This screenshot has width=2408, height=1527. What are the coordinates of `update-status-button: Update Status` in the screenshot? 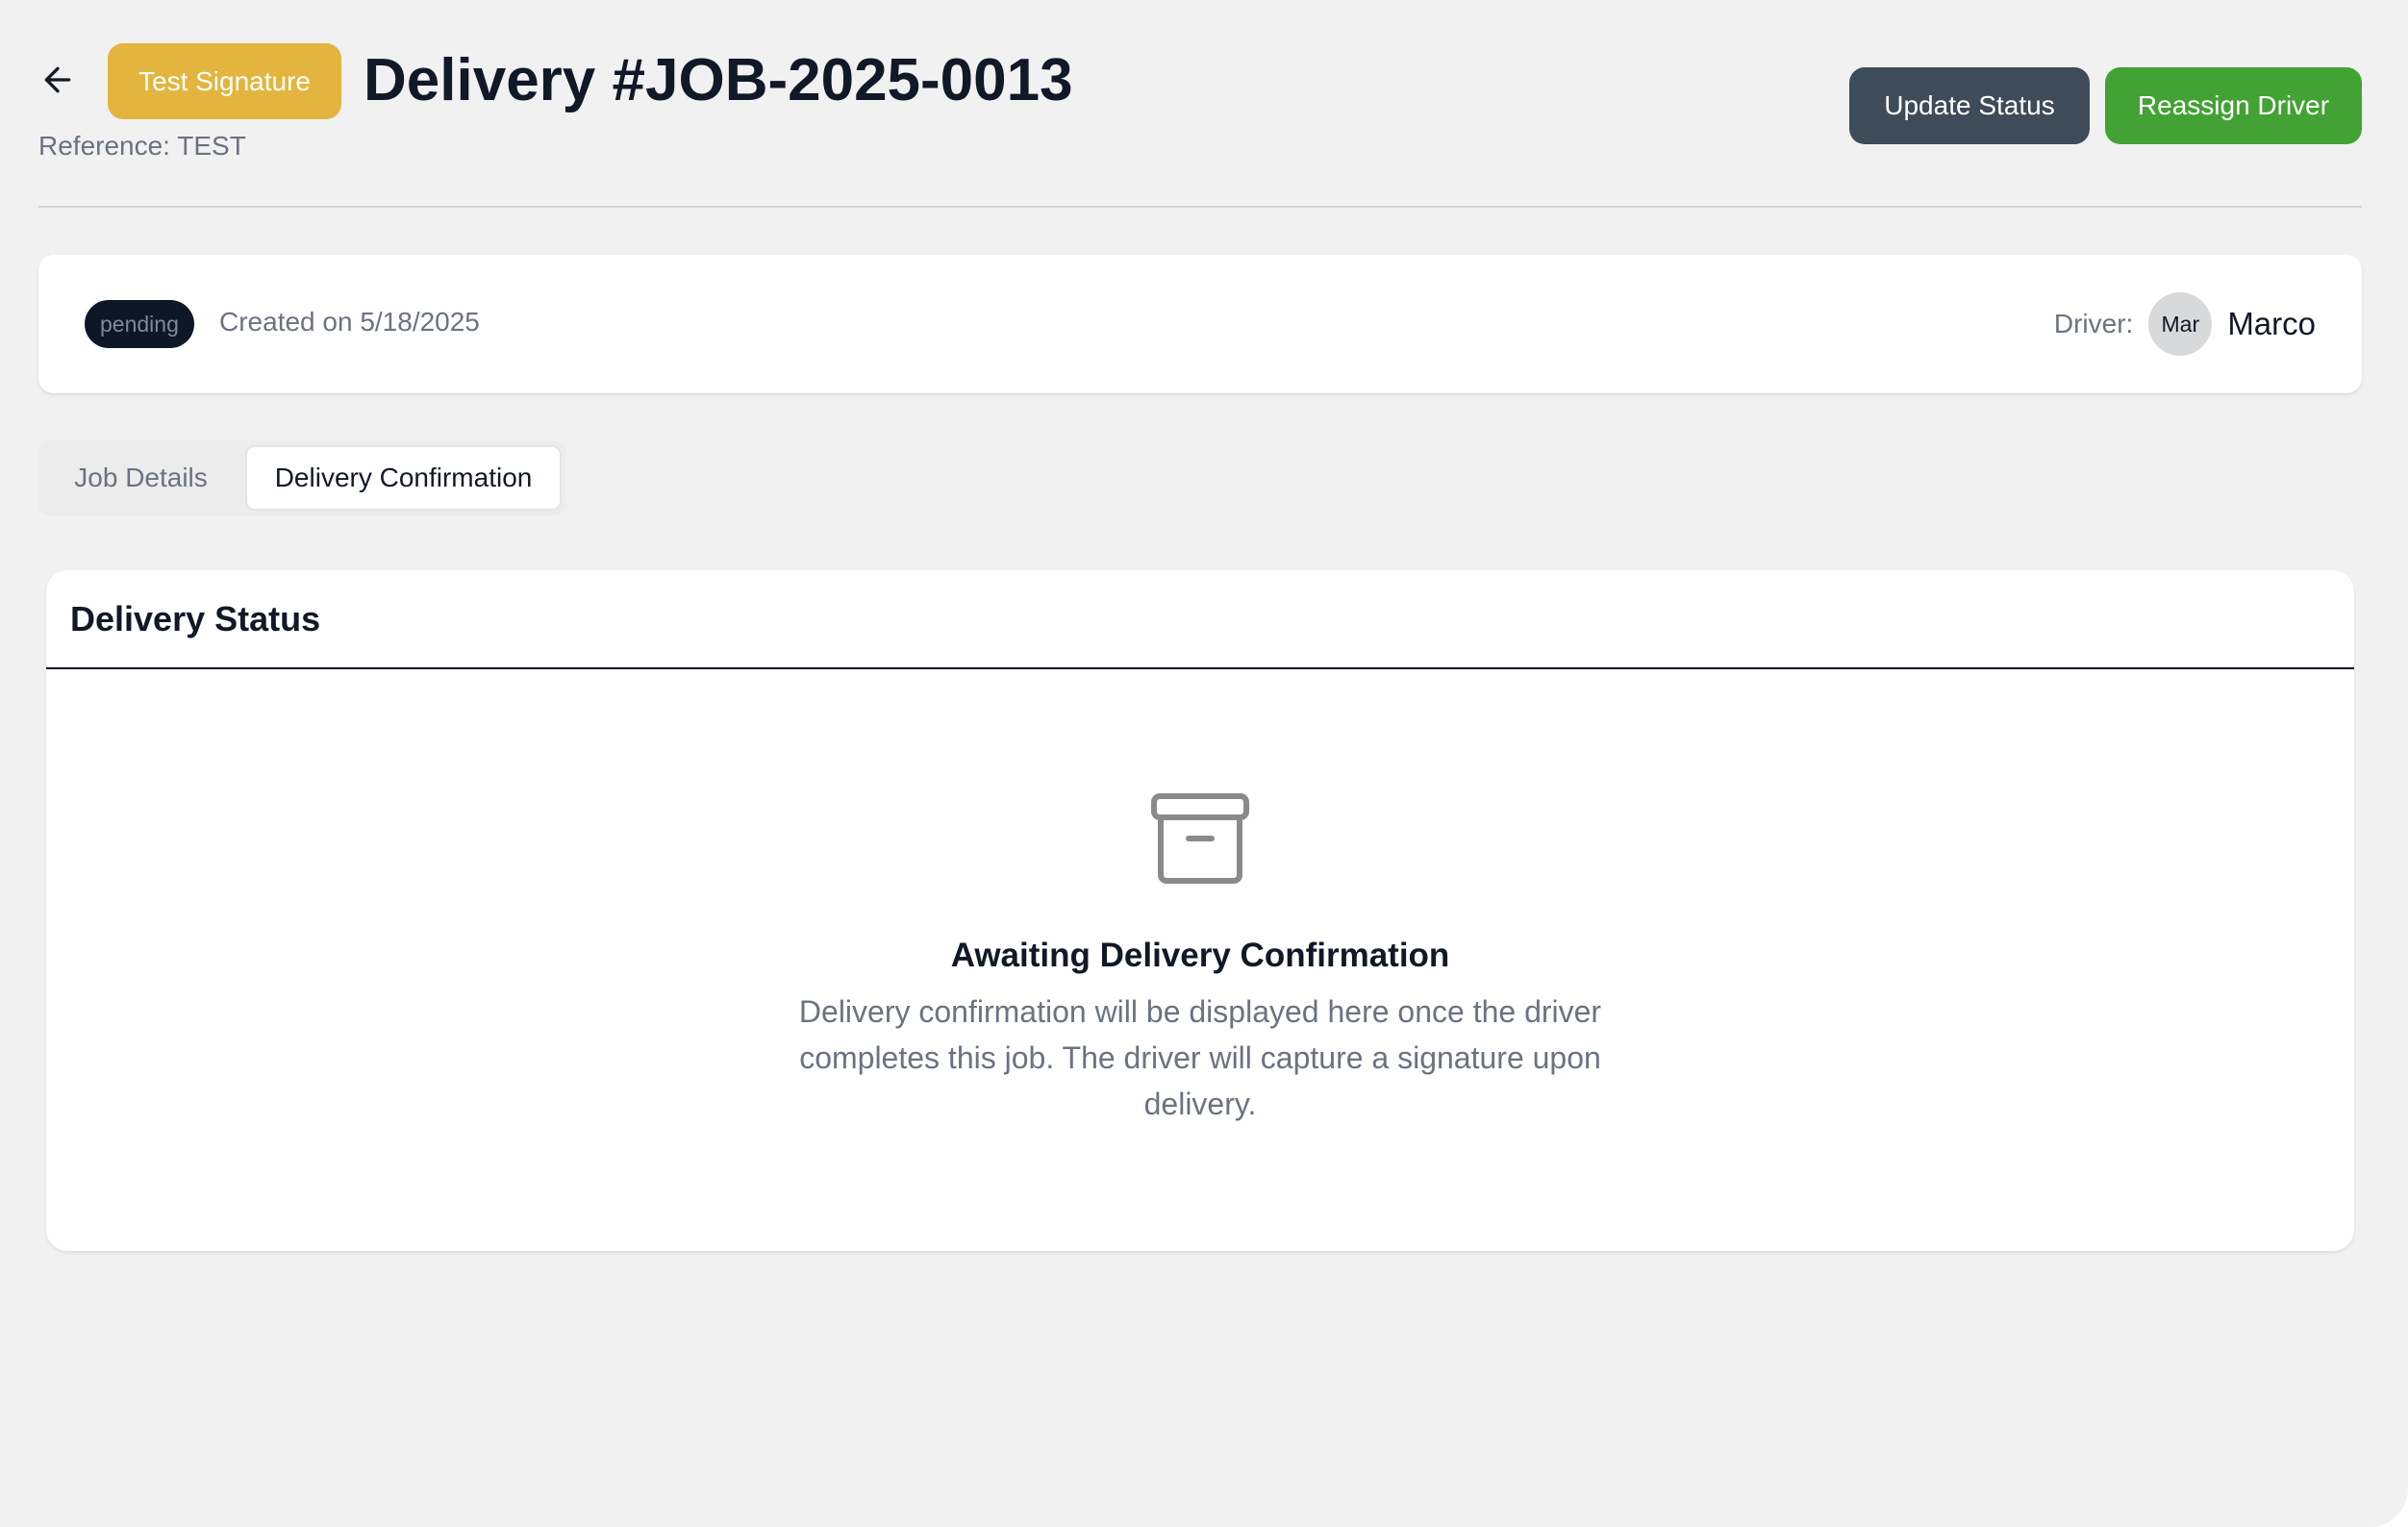 It's located at (1969, 105).